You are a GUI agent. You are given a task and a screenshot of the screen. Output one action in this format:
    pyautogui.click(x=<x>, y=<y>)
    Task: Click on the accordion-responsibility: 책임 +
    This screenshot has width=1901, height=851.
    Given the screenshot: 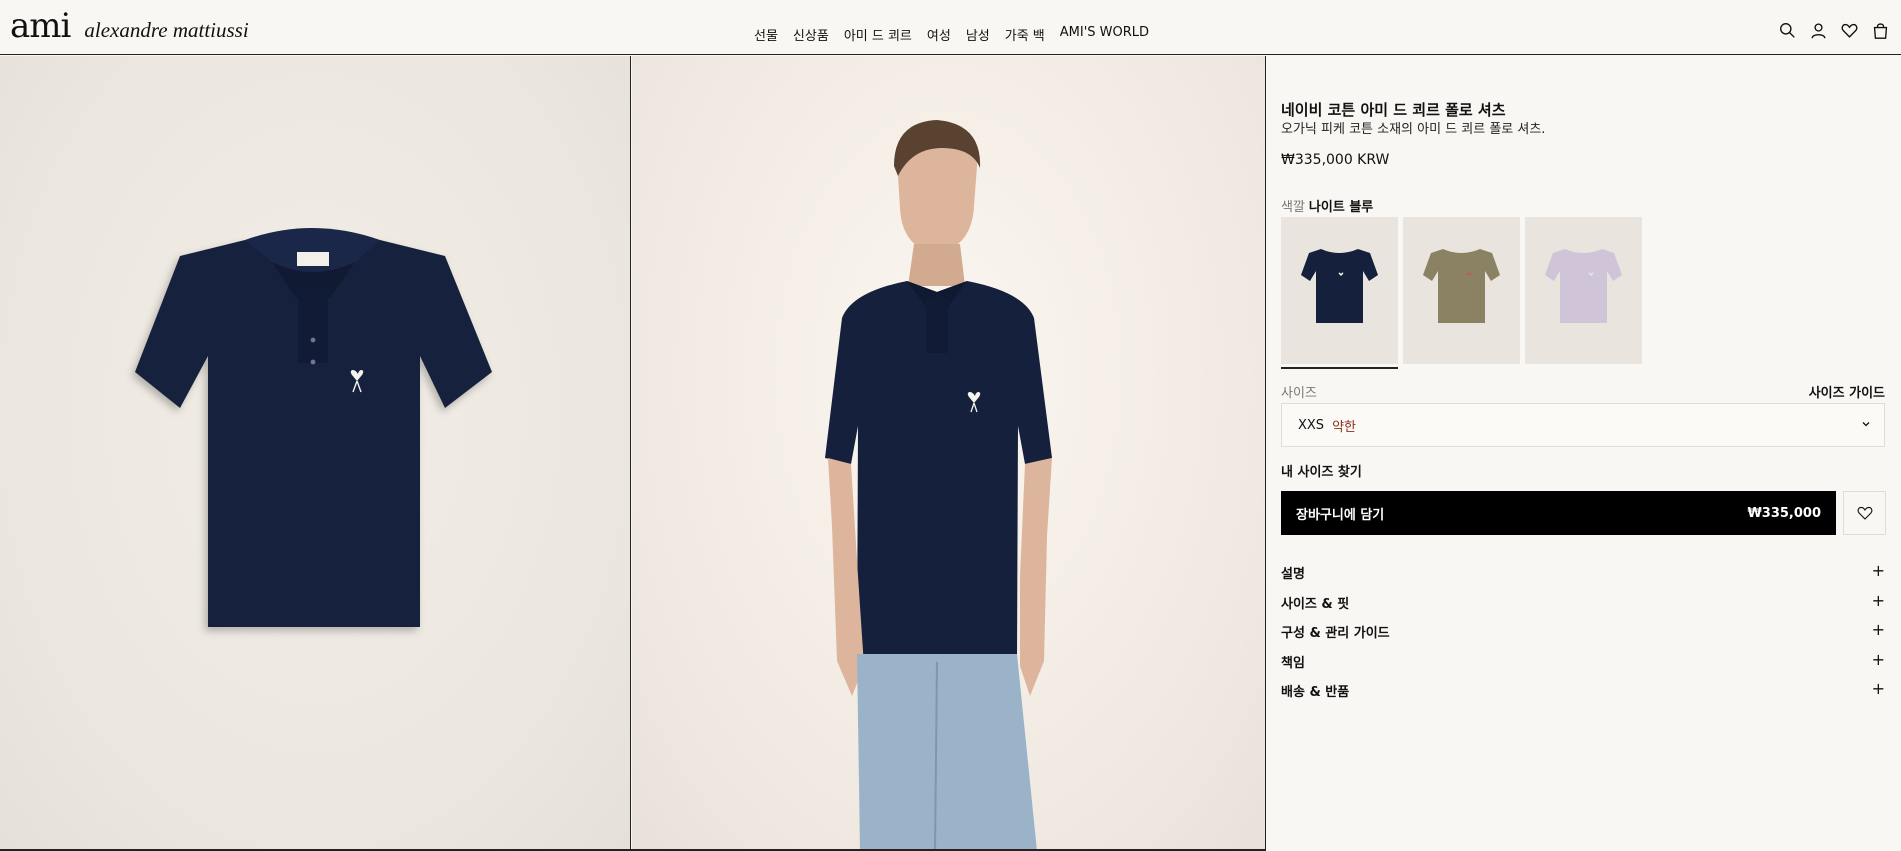 What is the action you would take?
    pyautogui.click(x=1583, y=660)
    